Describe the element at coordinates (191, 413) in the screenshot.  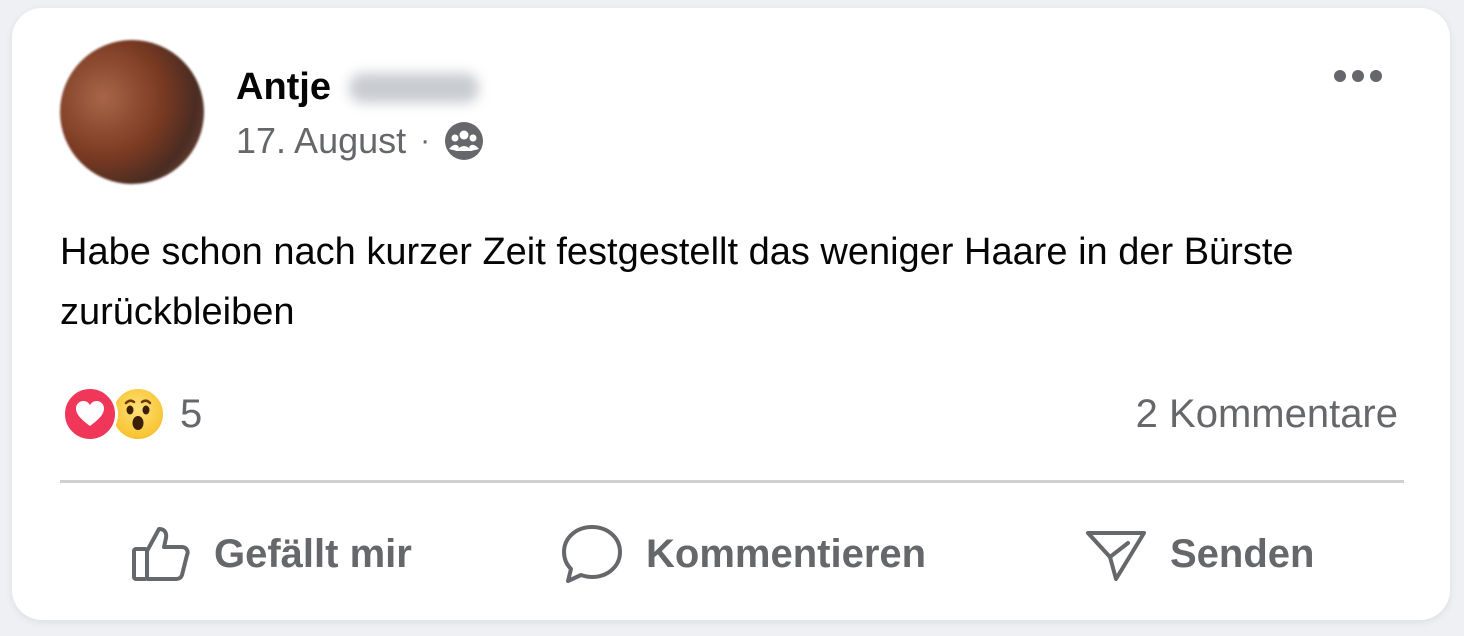
I see `reaction-count: 5` at that location.